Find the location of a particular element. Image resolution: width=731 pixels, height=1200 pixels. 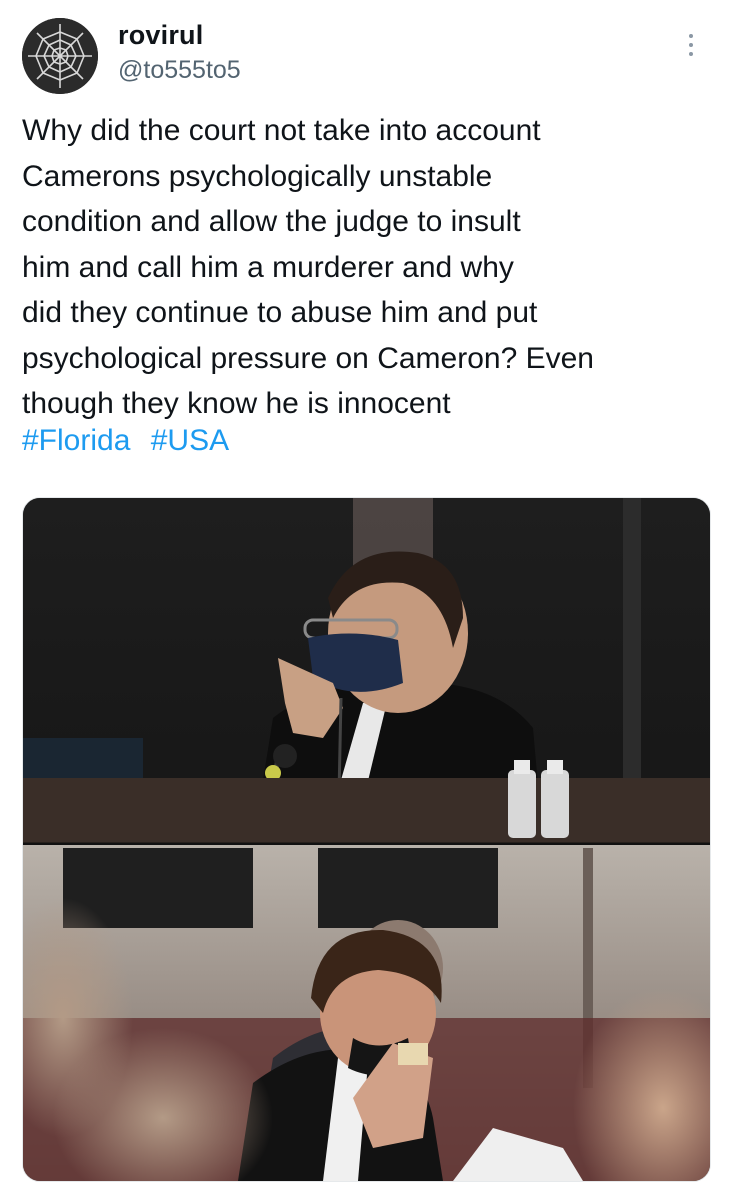

hashtag-row: #Florida #USA is located at coordinates (131, 440).